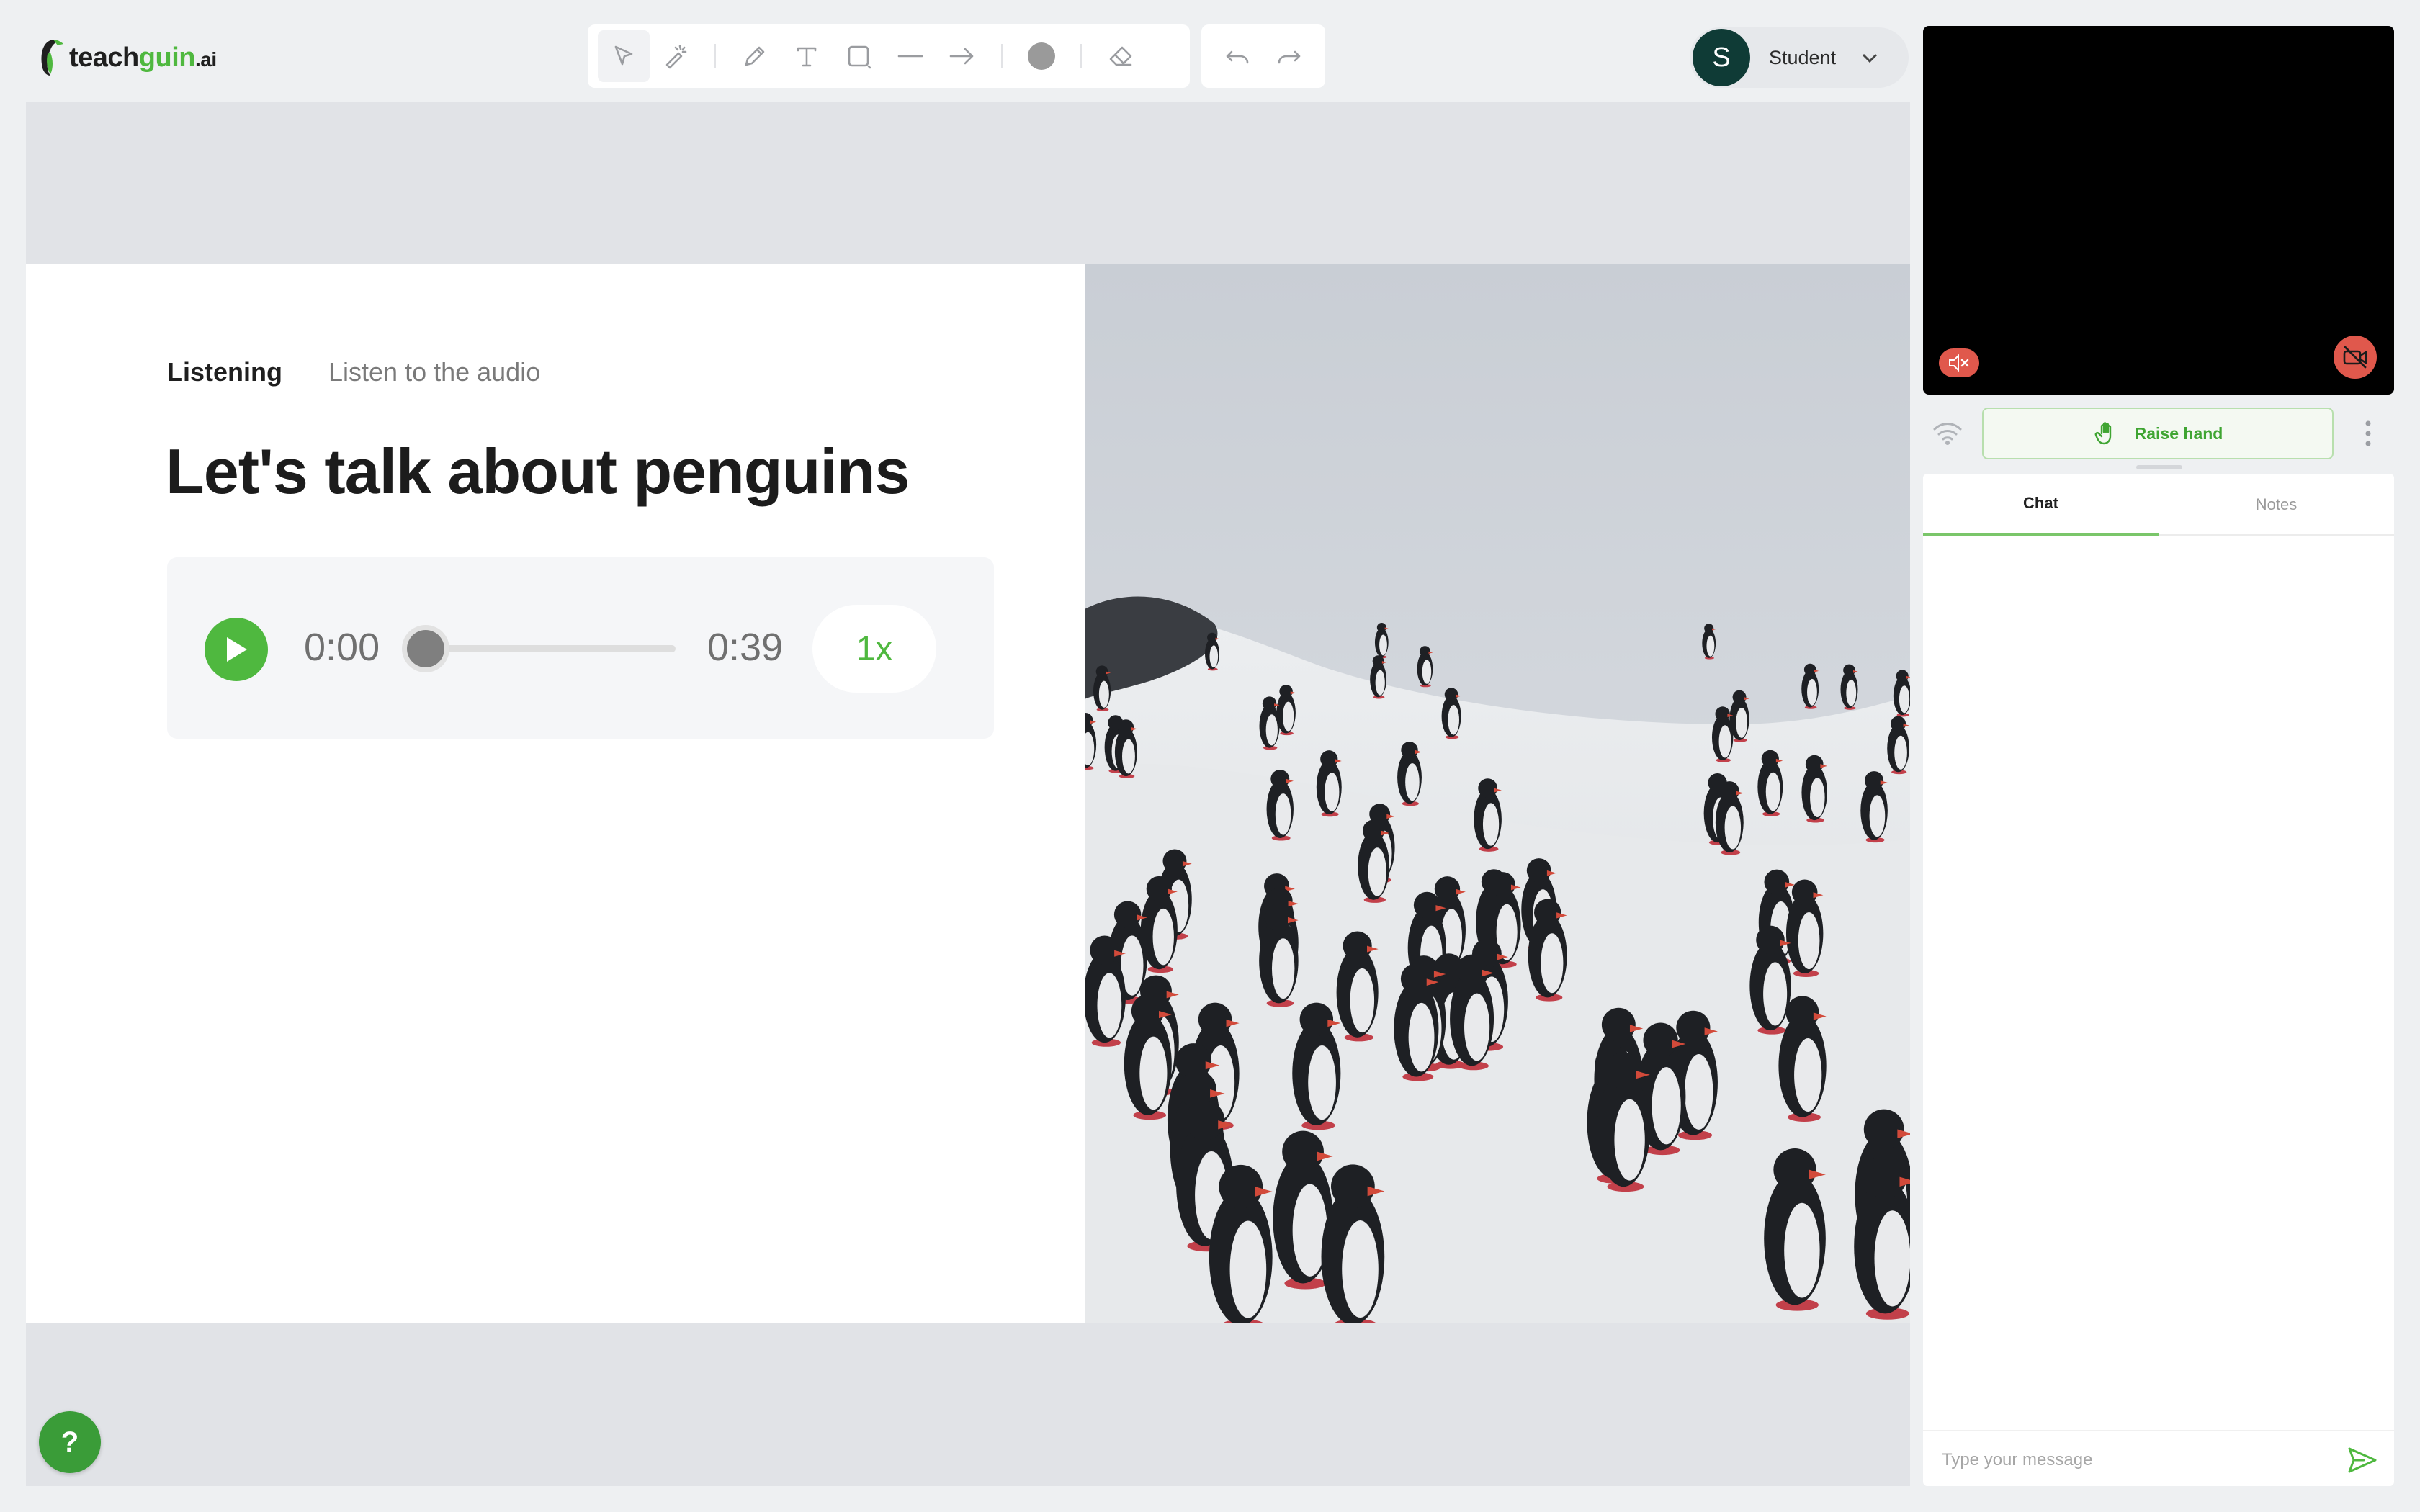 This screenshot has height=1512, width=2420. I want to click on help-button: ?, so click(70, 1442).